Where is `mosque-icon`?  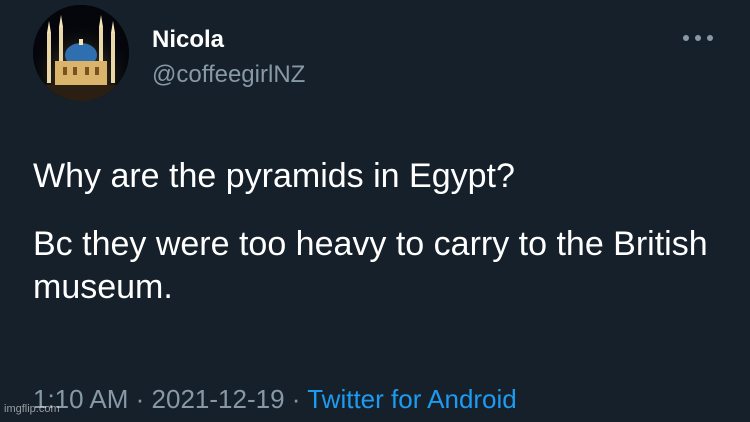 mosque-icon is located at coordinates (81, 53).